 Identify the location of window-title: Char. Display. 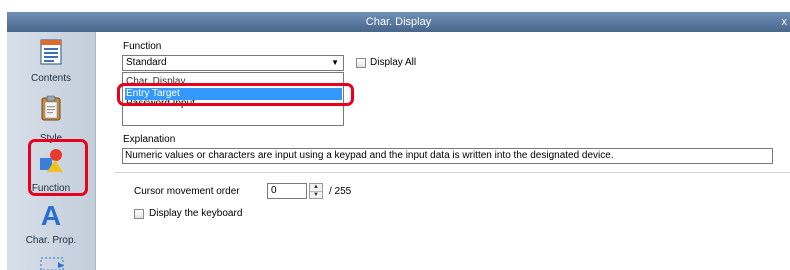
(398, 22).